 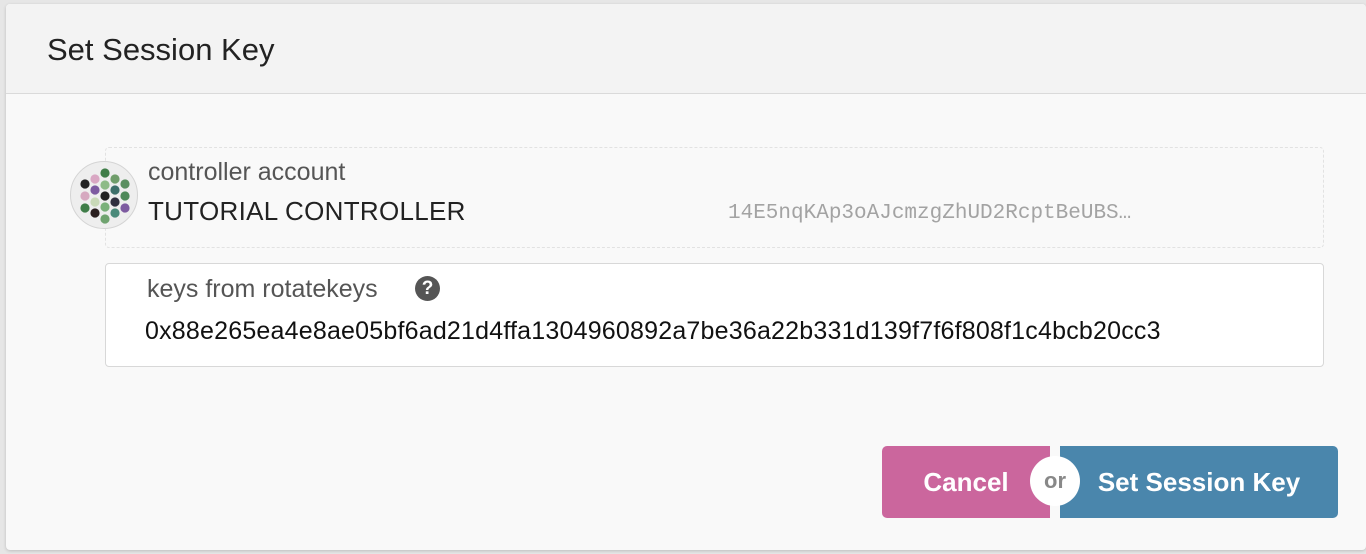 I want to click on help-icon: ?, so click(x=427, y=288).